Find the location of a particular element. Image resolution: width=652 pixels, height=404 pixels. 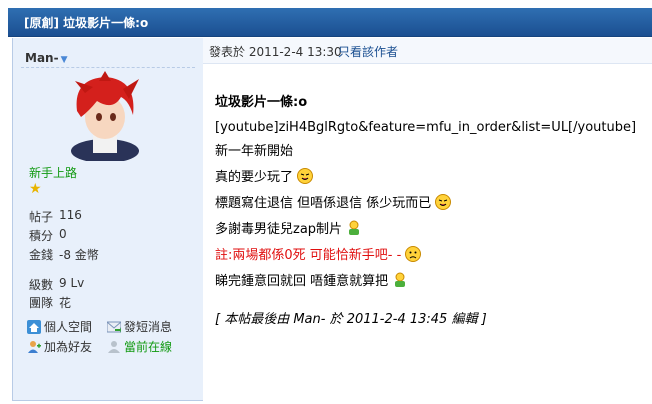

stat-points: 積分 0 is located at coordinates (48, 235).